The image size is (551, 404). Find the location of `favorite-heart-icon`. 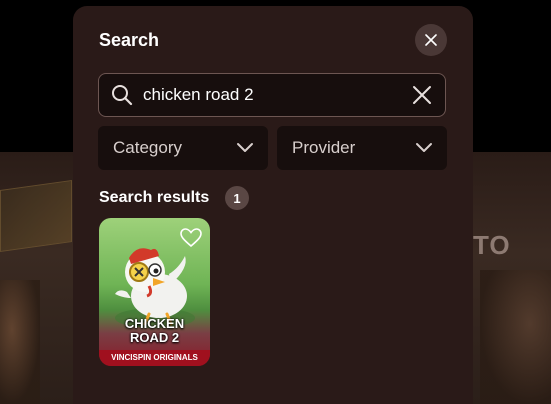

favorite-heart-icon is located at coordinates (191, 238).